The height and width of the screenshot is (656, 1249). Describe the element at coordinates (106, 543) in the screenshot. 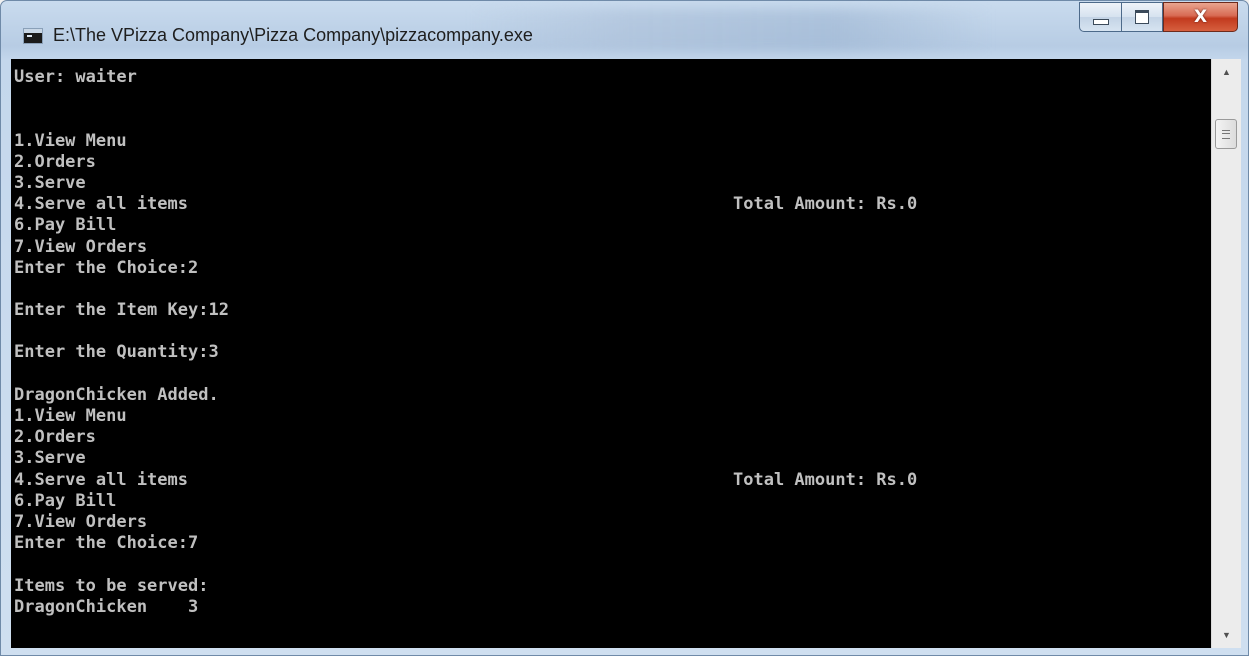

I see `console-line: Enter the Choice:7` at that location.